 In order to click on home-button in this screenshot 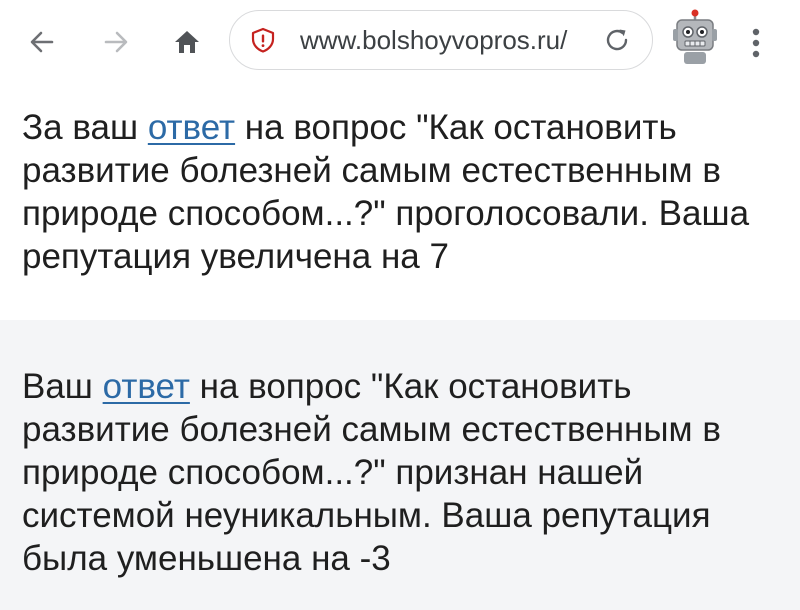, I will do `click(187, 42)`.